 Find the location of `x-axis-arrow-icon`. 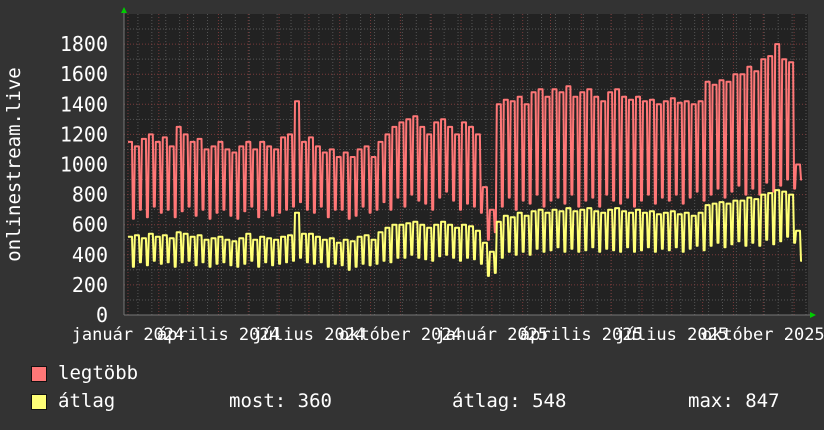

x-axis-arrow-icon is located at coordinates (813, 315).